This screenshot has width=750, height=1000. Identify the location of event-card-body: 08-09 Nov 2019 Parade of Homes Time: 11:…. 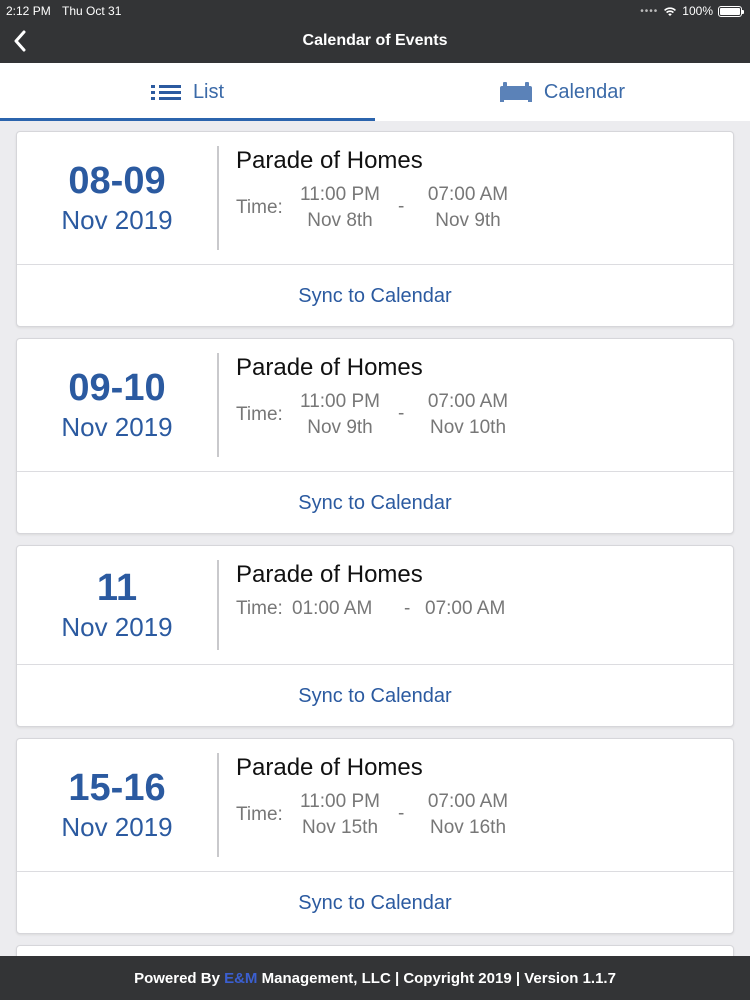
(375, 198).